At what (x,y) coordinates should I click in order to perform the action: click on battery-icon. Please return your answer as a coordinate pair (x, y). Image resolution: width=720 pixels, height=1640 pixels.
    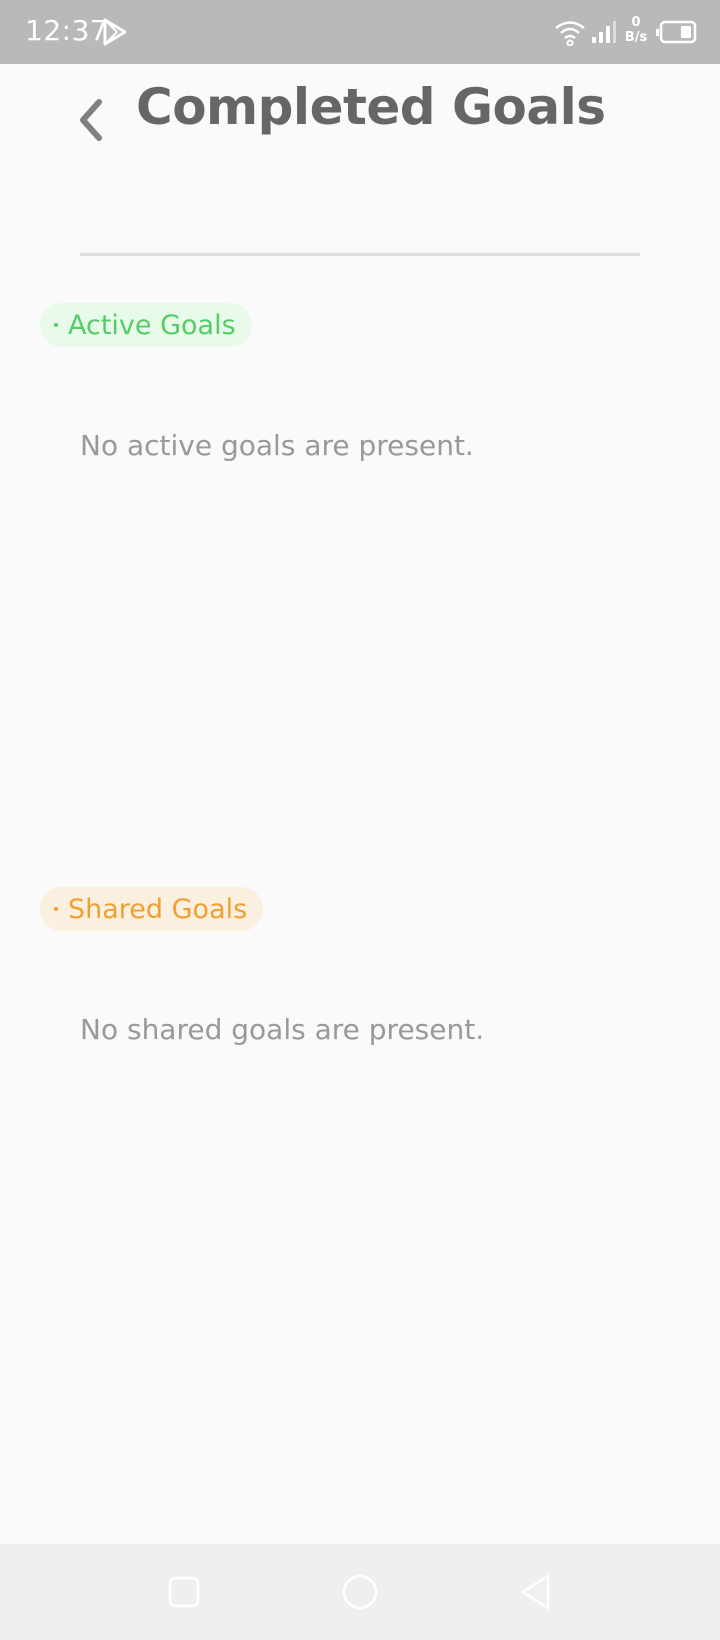
    Looking at the image, I should click on (676, 32).